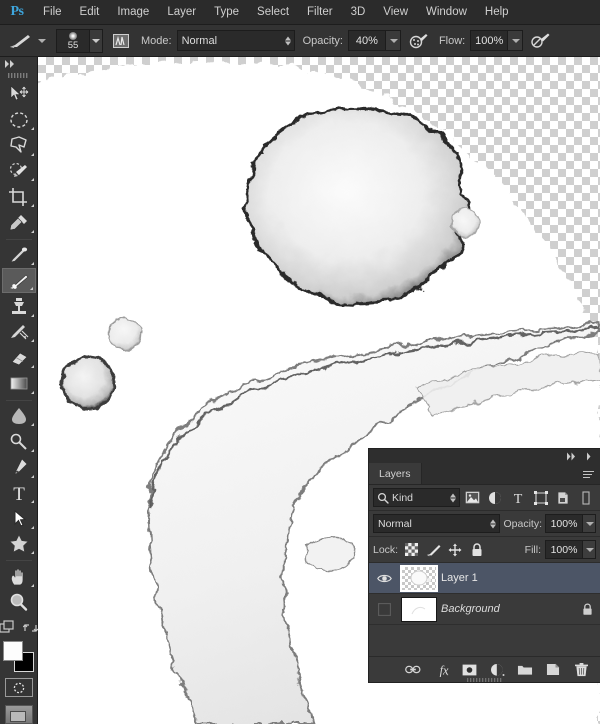 Image resolution: width=600 pixels, height=724 pixels. What do you see at coordinates (19, 145) in the screenshot?
I see `tool-lasso` at bounding box center [19, 145].